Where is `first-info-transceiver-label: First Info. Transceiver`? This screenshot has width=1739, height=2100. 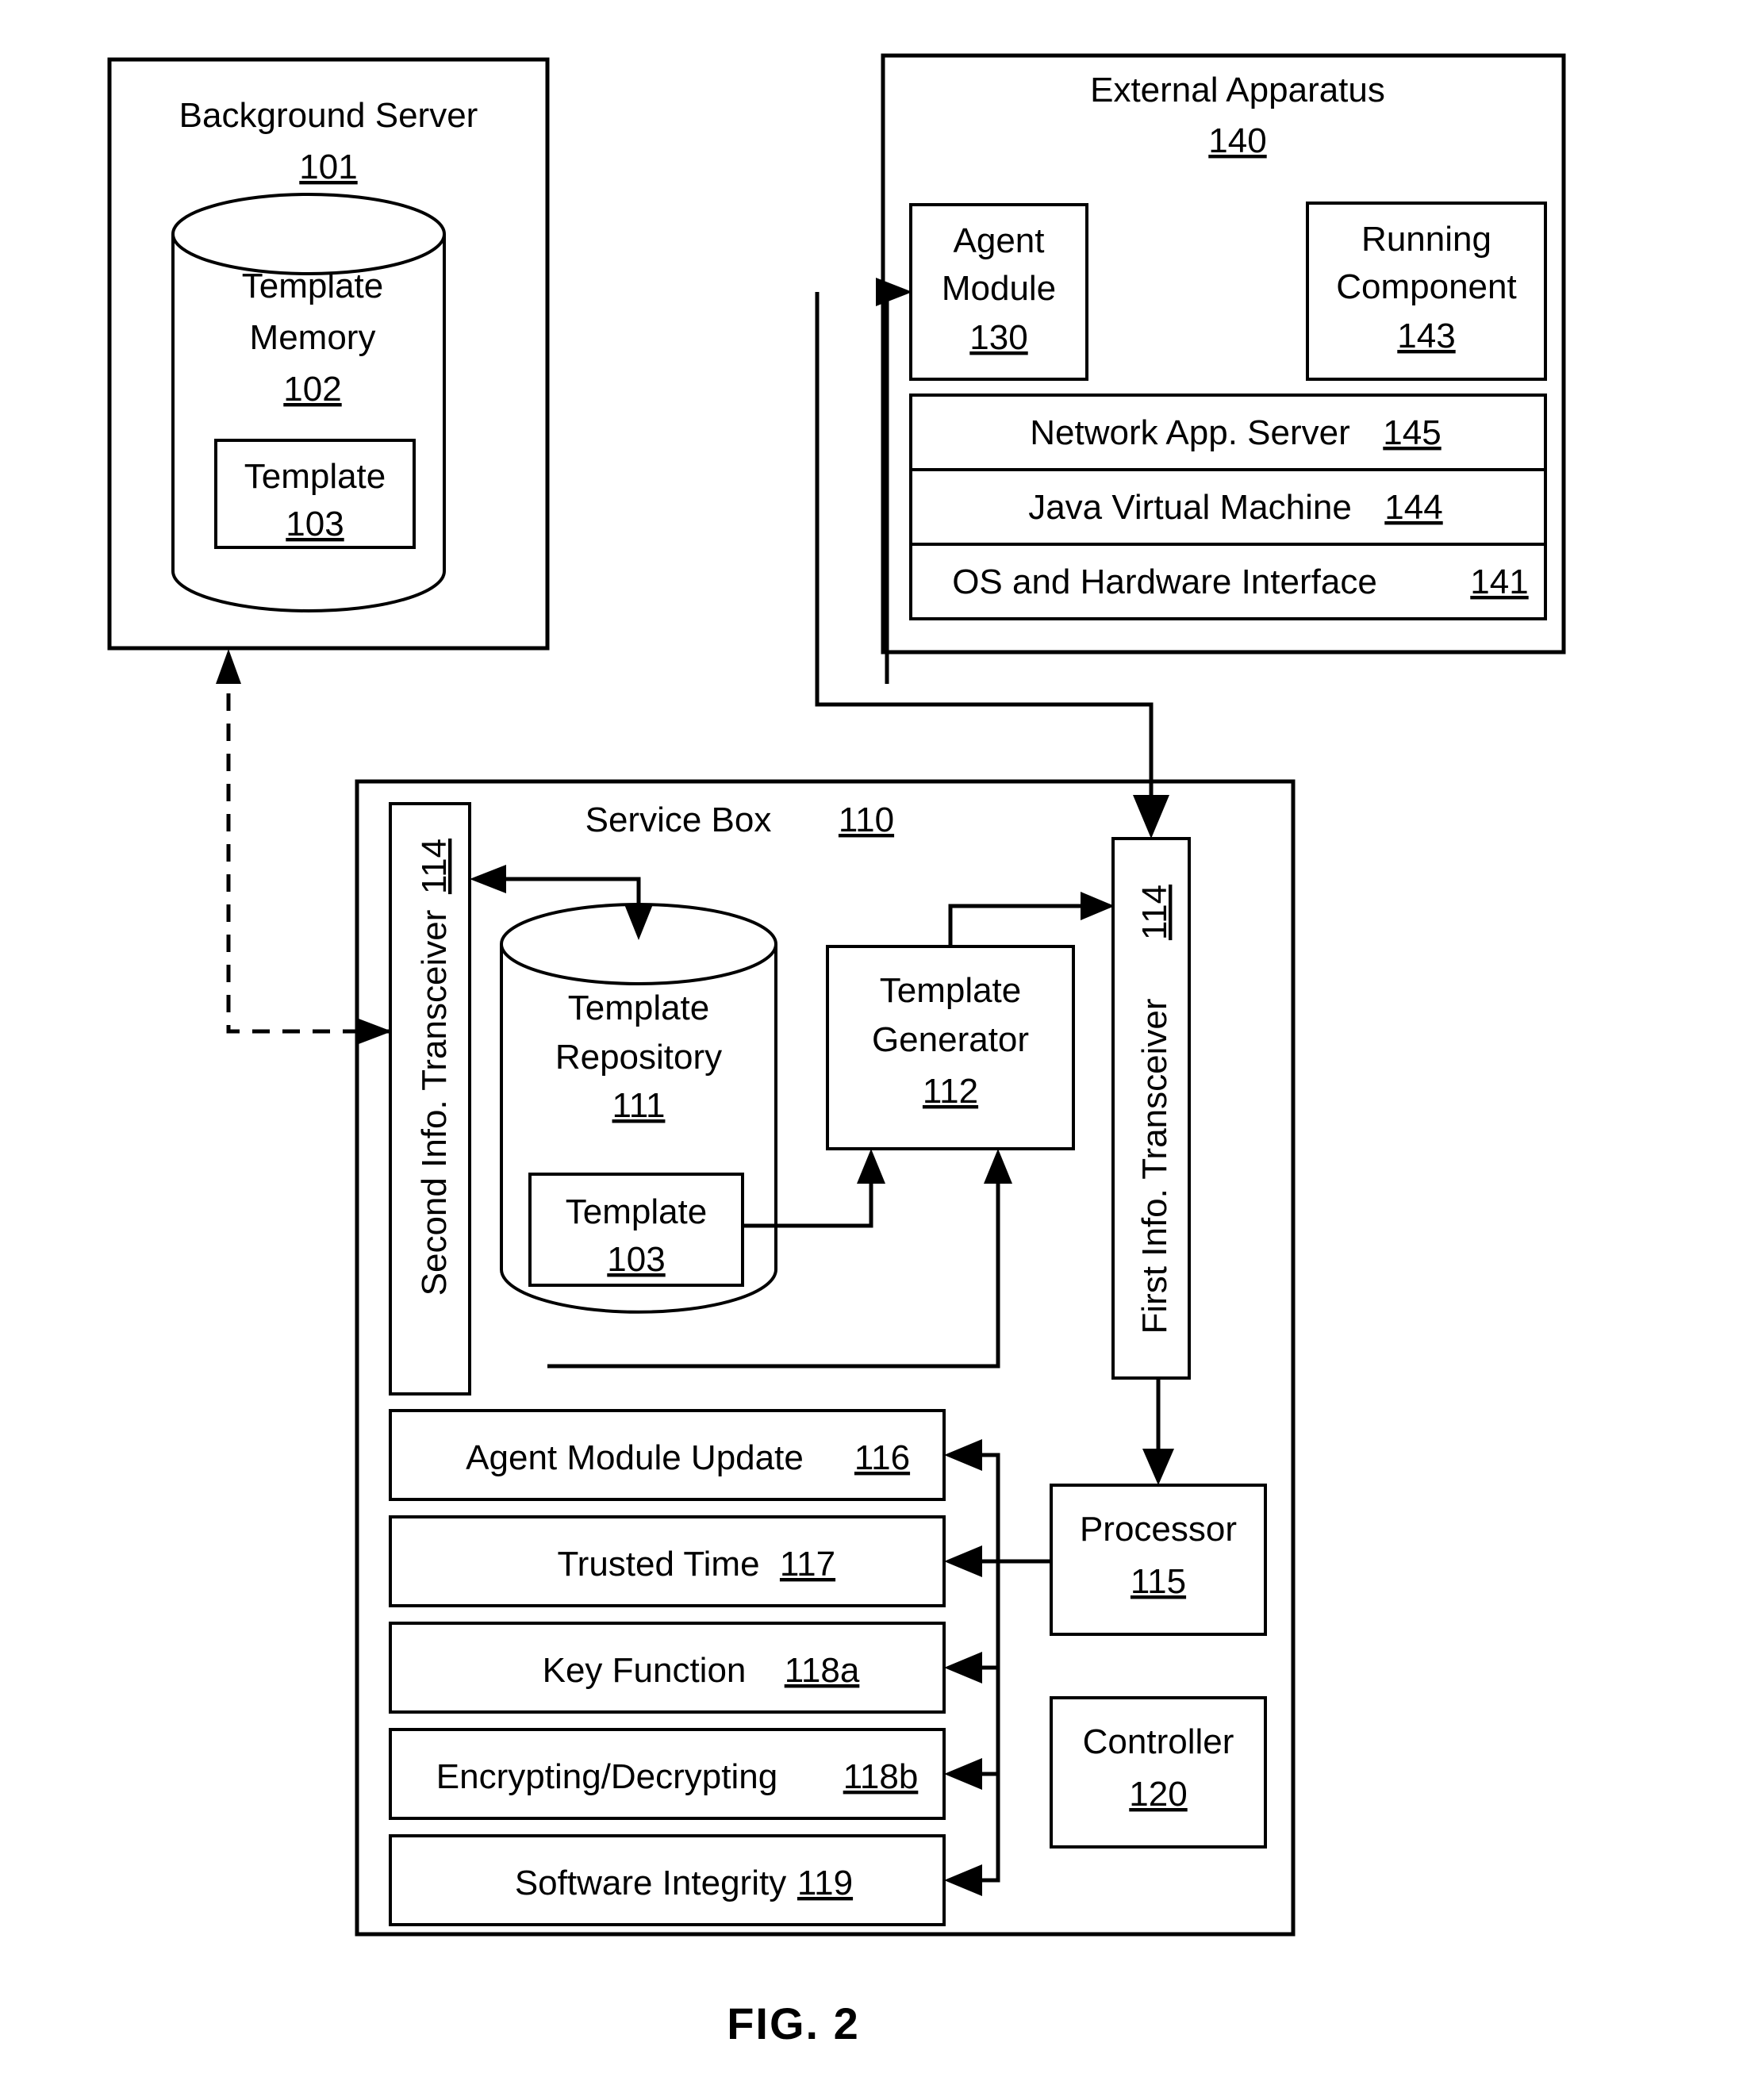
first-info-transceiver-label: First Info. Transceiver is located at coordinates (1154, 1166).